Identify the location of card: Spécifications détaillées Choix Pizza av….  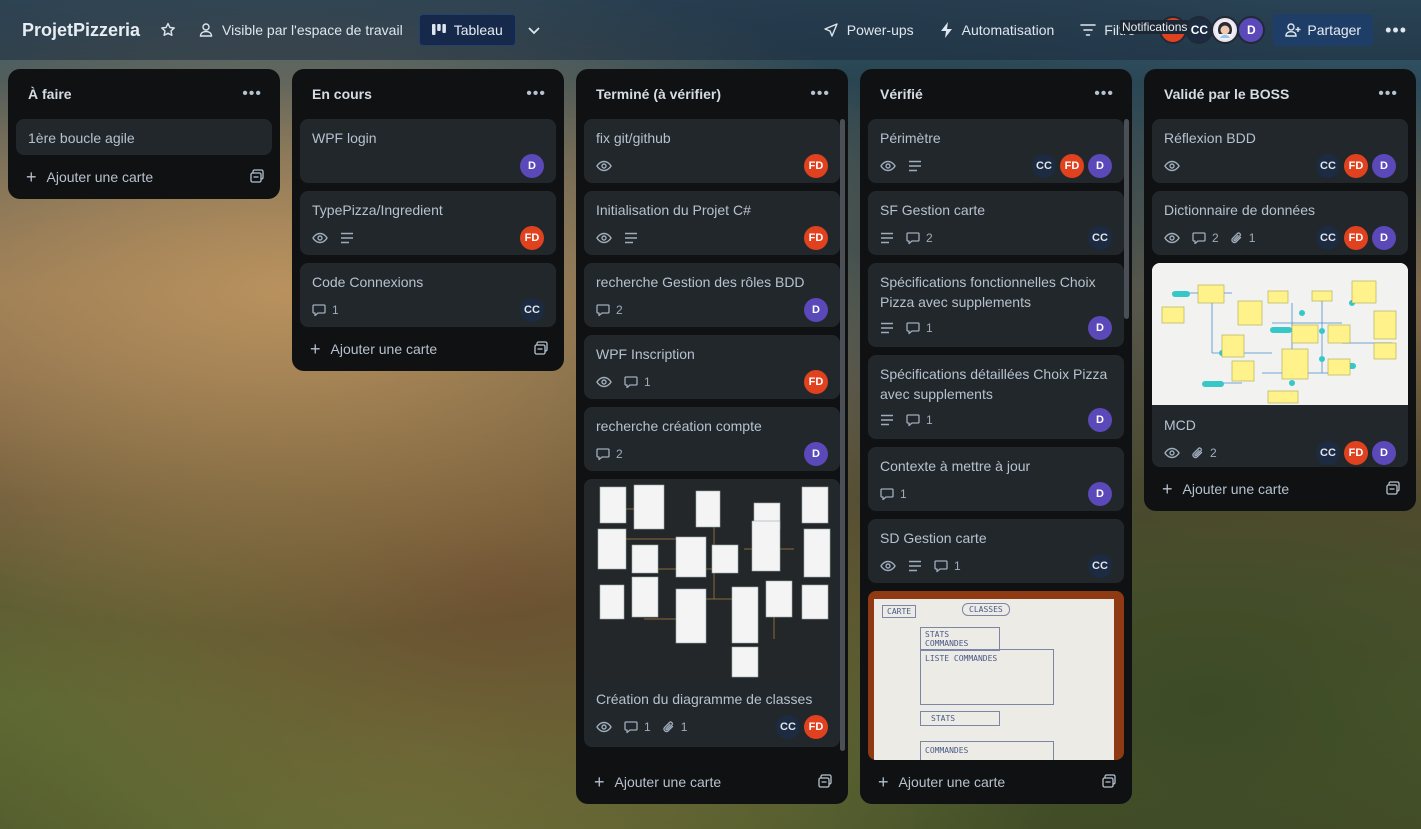
(996, 397).